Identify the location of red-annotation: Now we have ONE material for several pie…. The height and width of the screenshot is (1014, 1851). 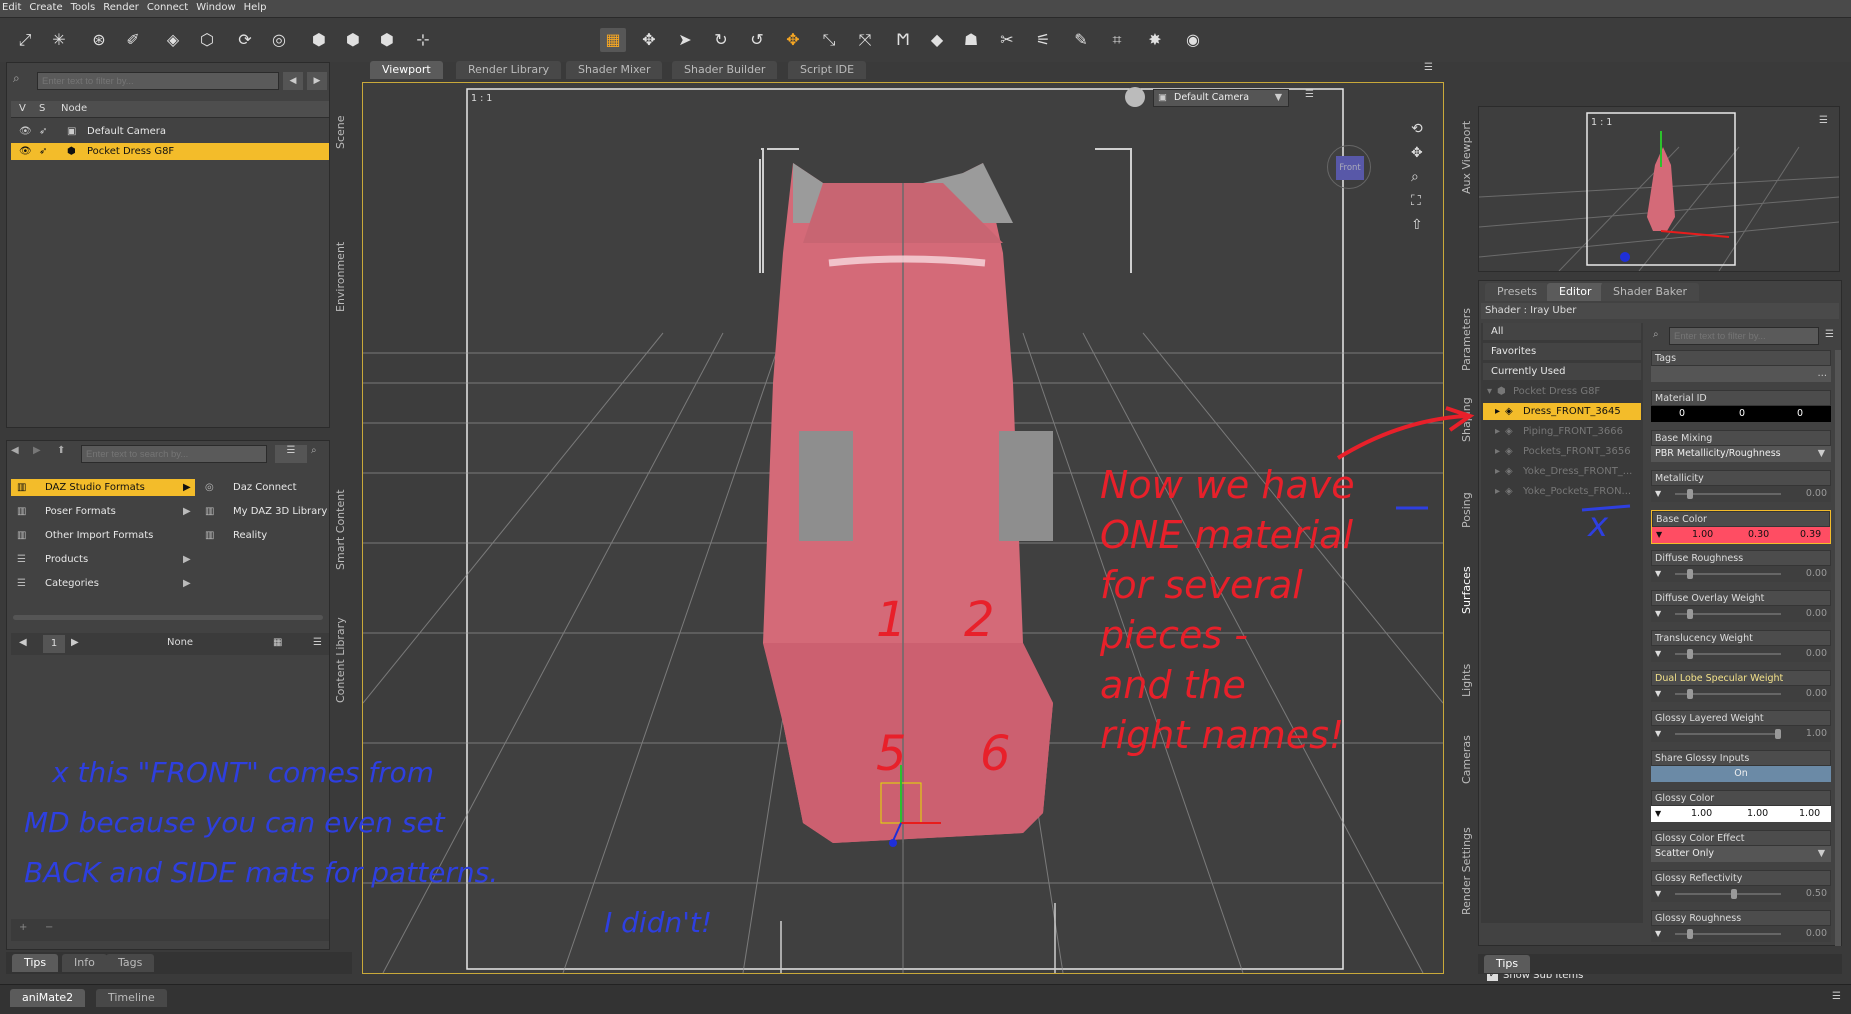
(1227, 610).